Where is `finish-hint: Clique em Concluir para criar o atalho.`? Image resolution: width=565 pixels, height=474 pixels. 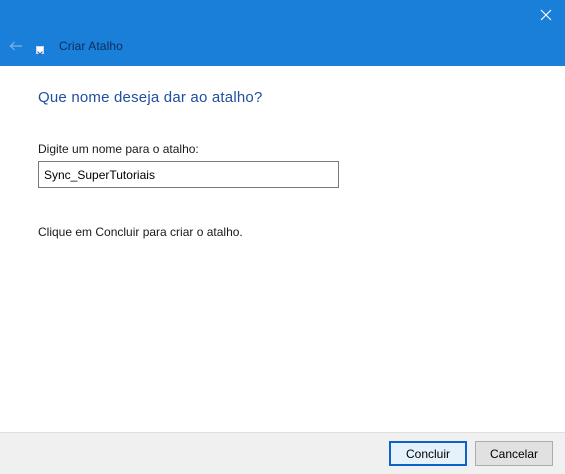
finish-hint: Clique em Concluir para criar o atalho. is located at coordinates (140, 232).